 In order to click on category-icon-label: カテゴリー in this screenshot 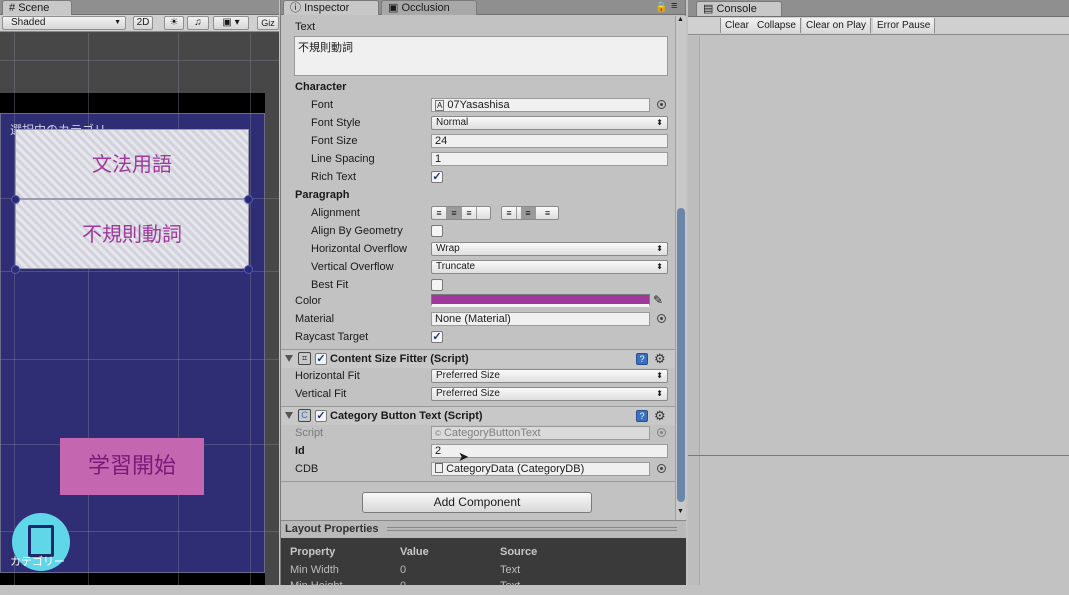, I will do `click(37, 561)`.